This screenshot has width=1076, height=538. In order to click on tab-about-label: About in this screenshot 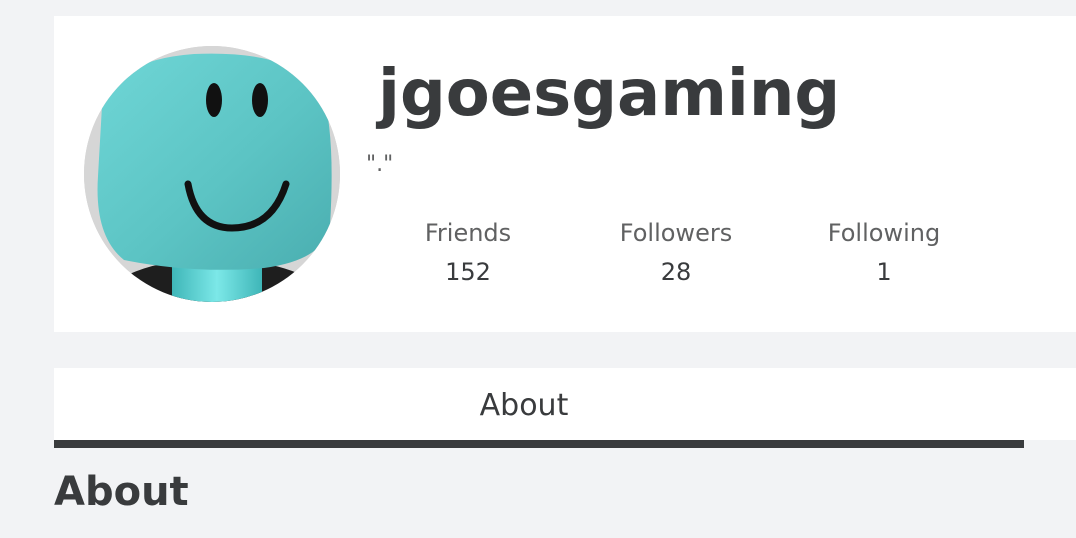, I will do `click(524, 405)`.